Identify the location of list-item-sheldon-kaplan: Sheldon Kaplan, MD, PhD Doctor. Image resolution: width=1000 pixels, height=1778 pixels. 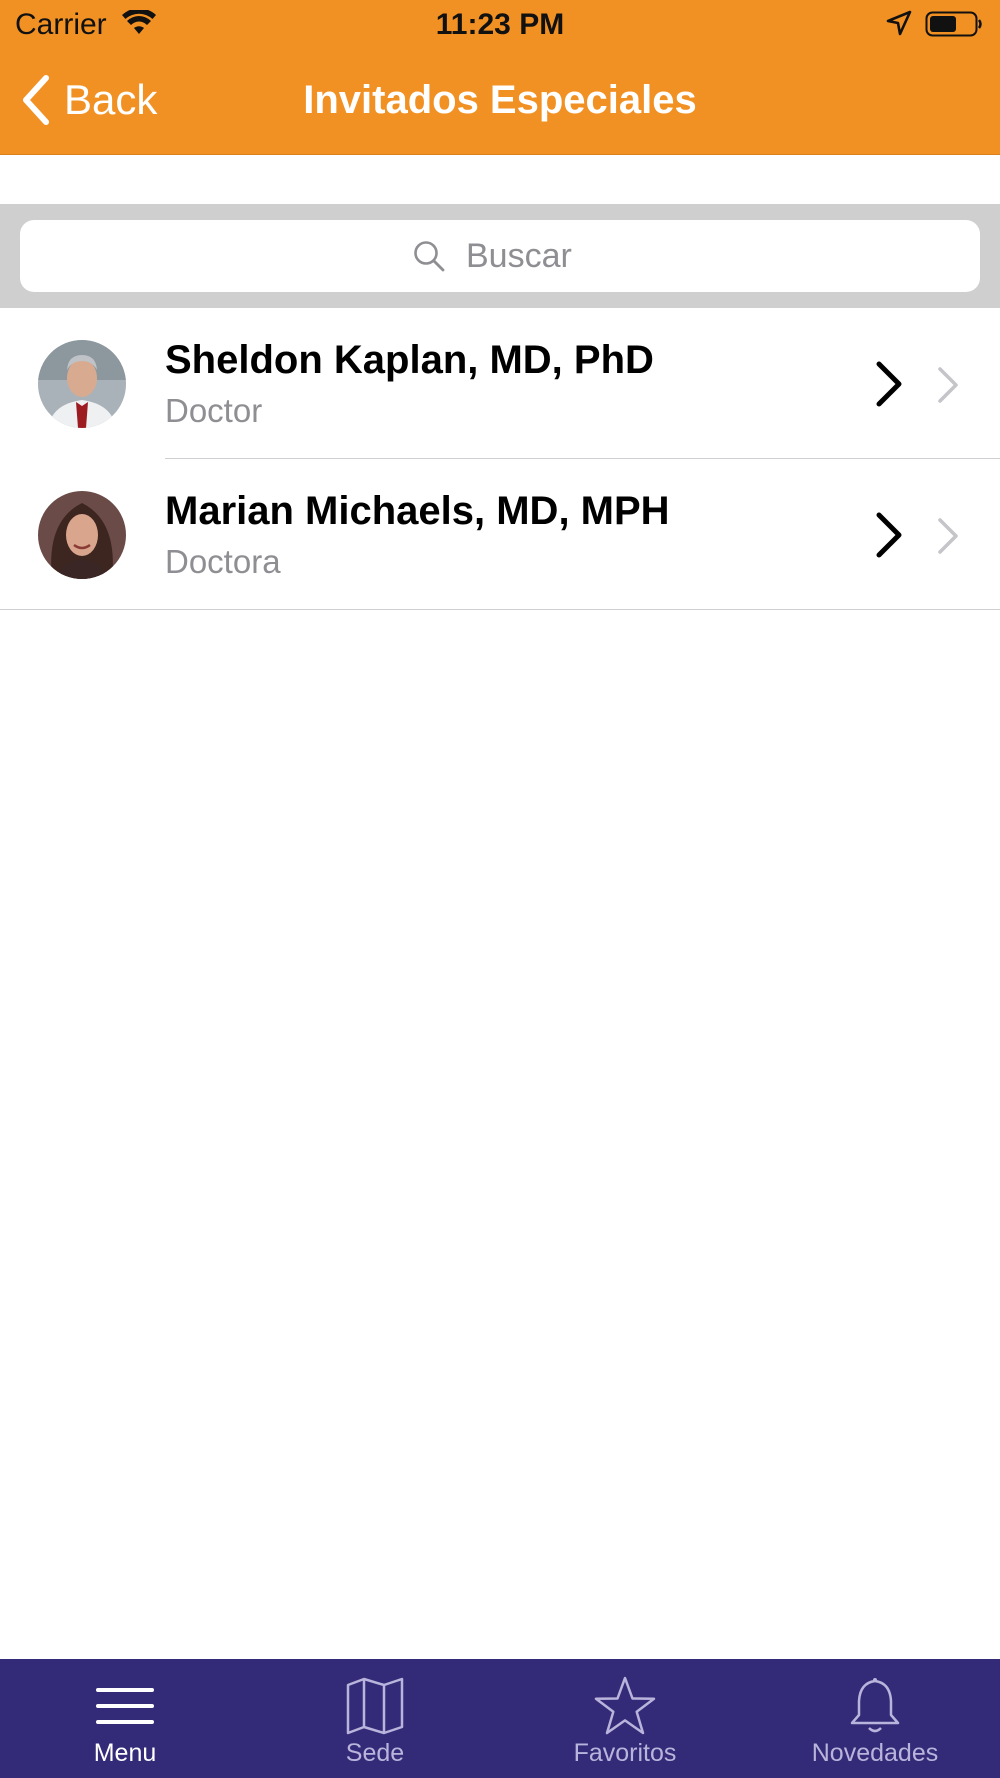
(500, 383).